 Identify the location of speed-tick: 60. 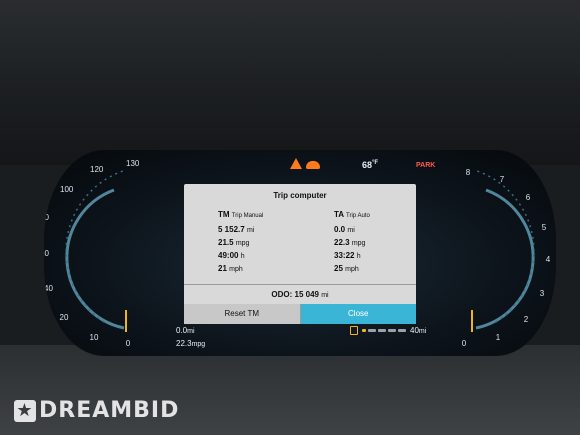
(46, 253).